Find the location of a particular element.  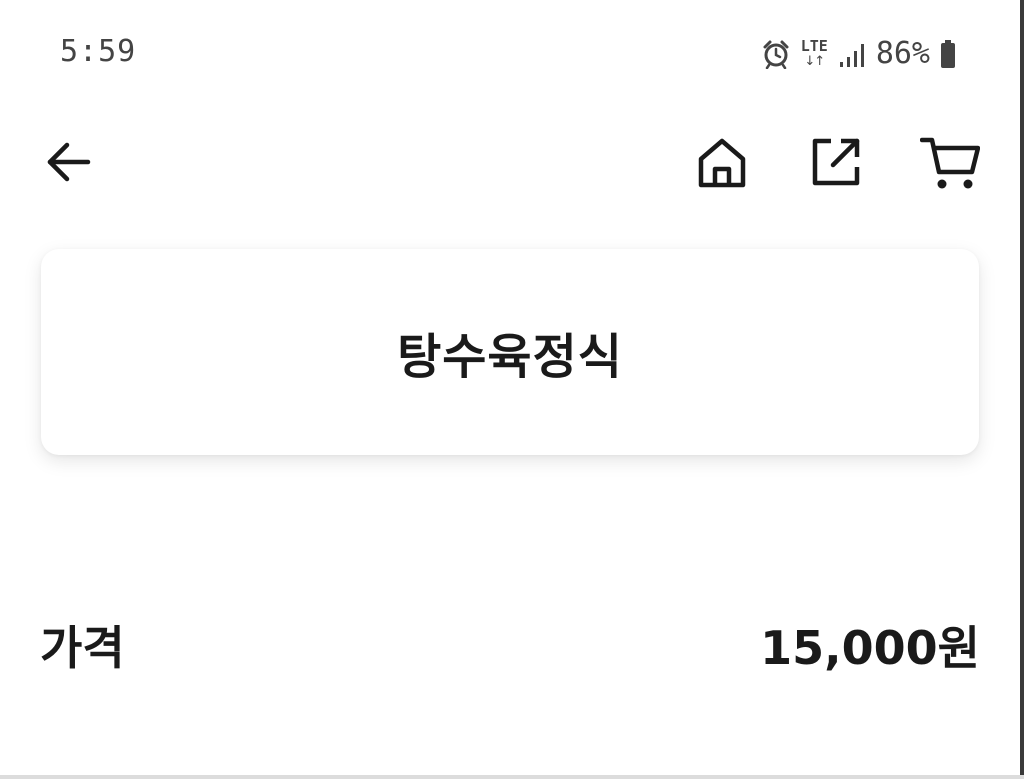

price-label: 가격 is located at coordinates (82, 648).